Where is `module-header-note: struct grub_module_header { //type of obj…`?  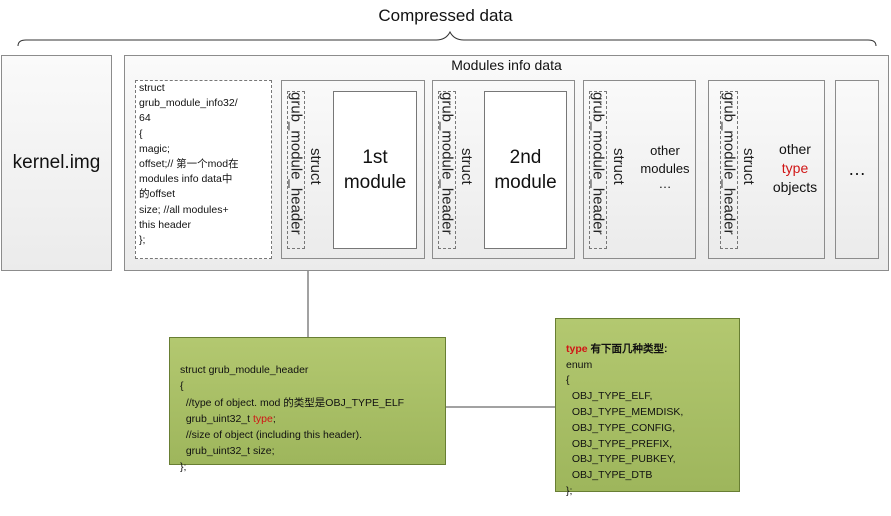 module-header-note: struct grub_module_header { //type of obj… is located at coordinates (307, 405).